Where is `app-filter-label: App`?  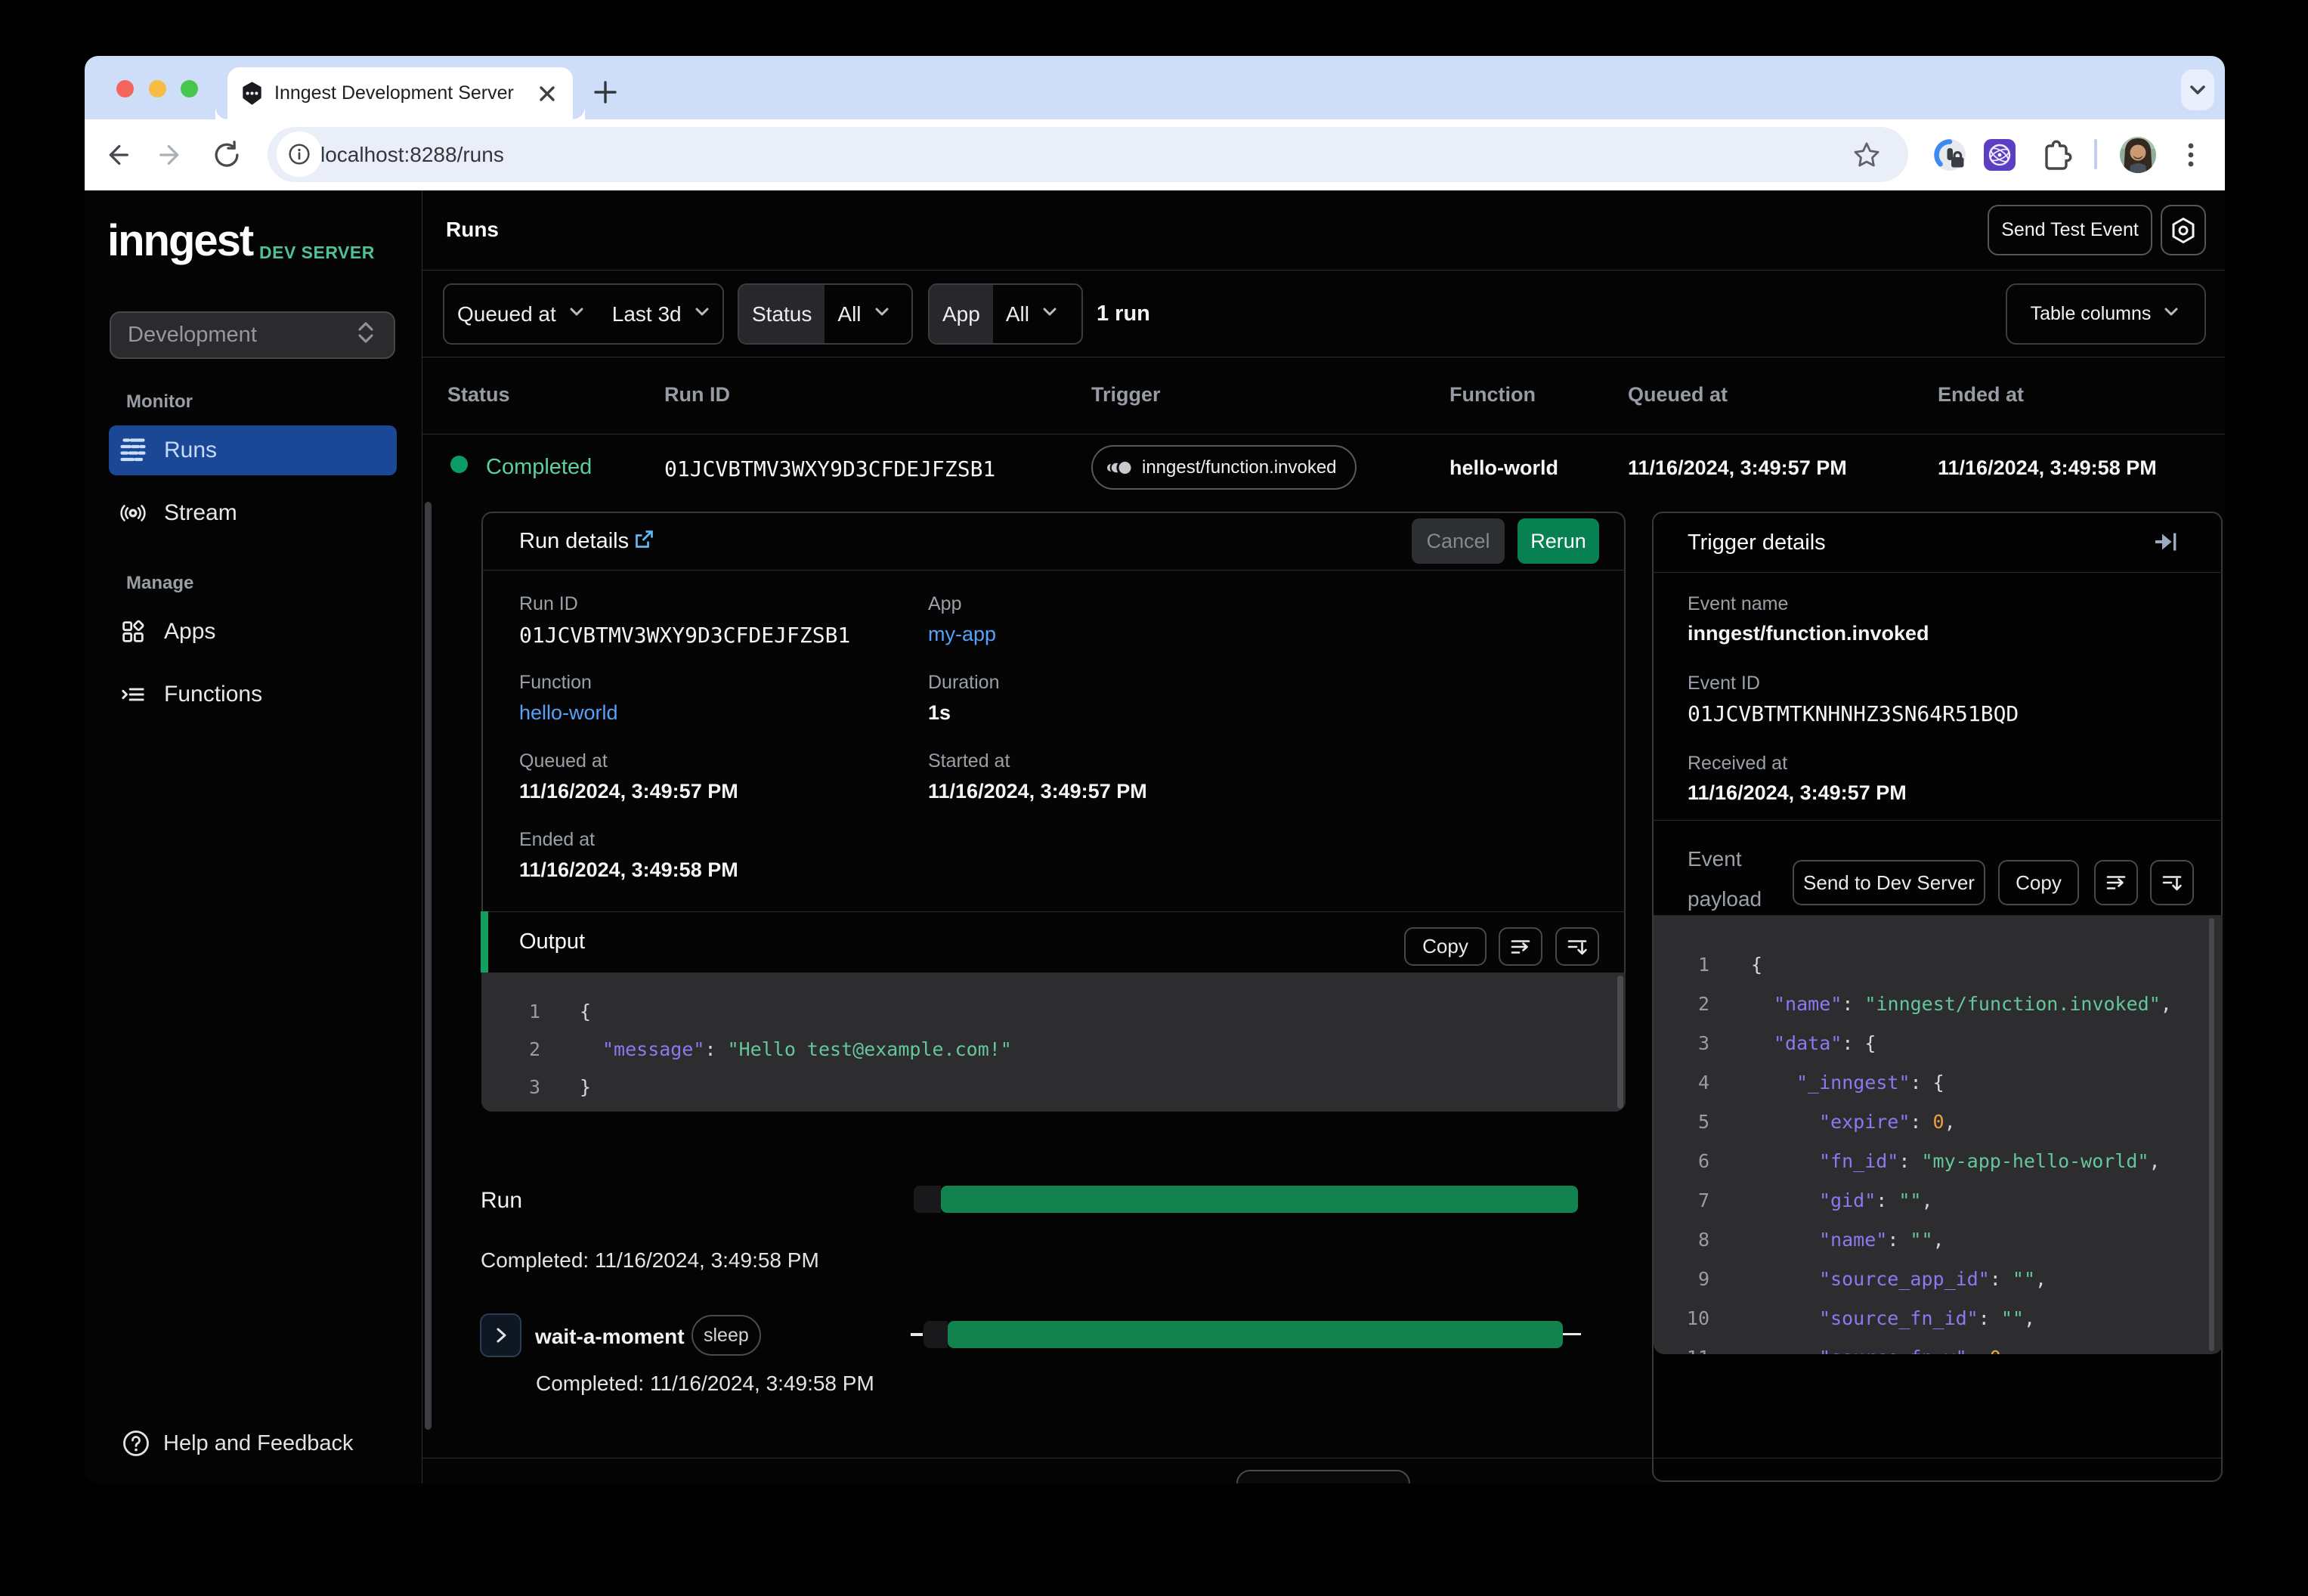 app-filter-label: App is located at coordinates (961, 314).